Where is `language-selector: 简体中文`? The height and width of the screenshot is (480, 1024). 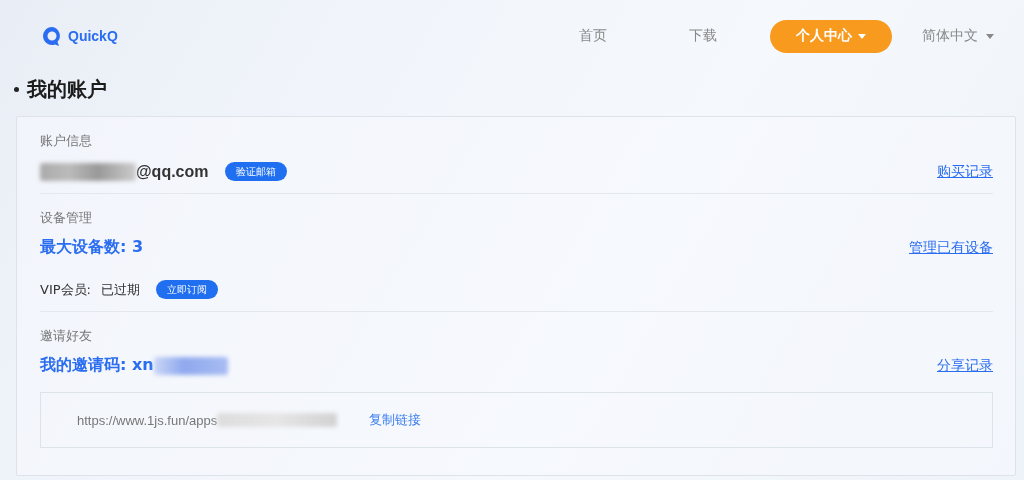
language-selector: 简体中文 is located at coordinates (958, 36).